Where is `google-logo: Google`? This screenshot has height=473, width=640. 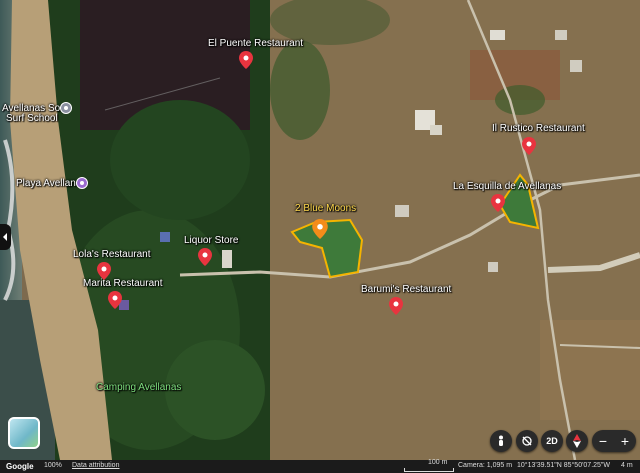 google-logo: Google is located at coordinates (20, 466).